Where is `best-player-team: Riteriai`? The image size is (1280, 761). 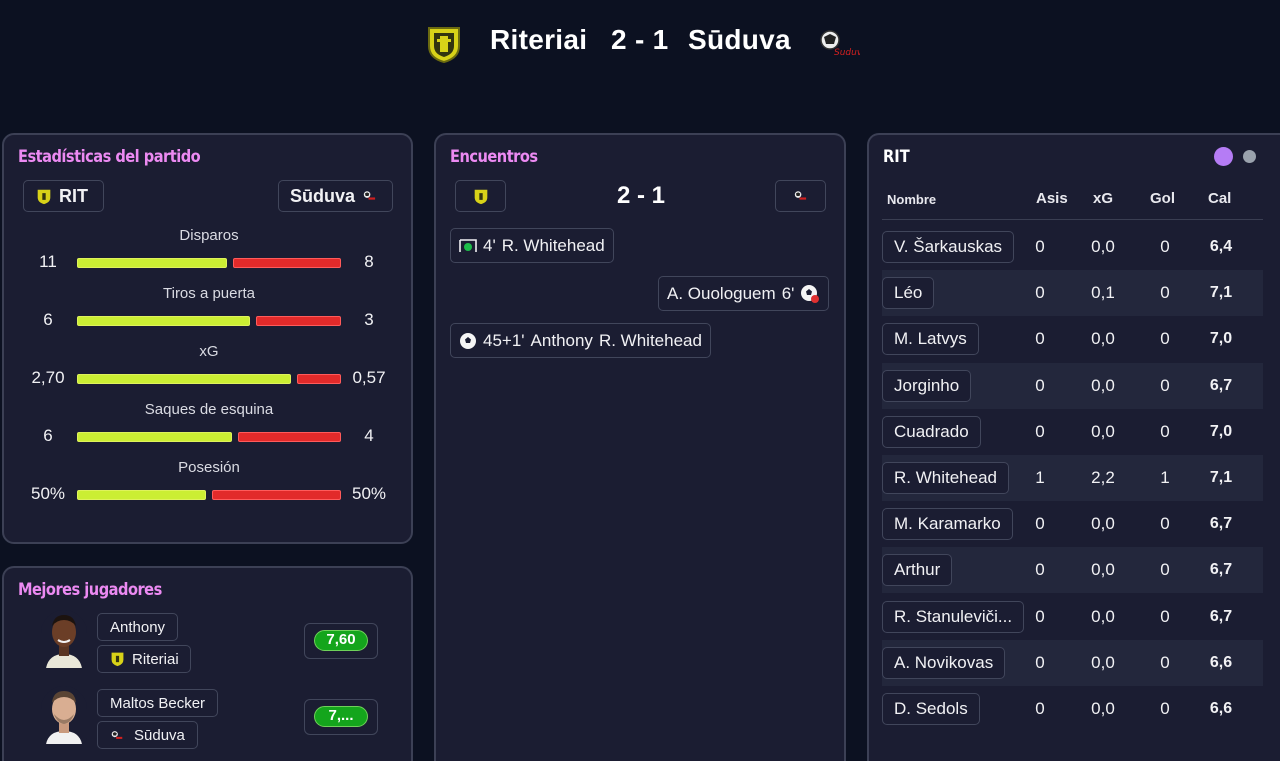 best-player-team: Riteriai is located at coordinates (155, 659).